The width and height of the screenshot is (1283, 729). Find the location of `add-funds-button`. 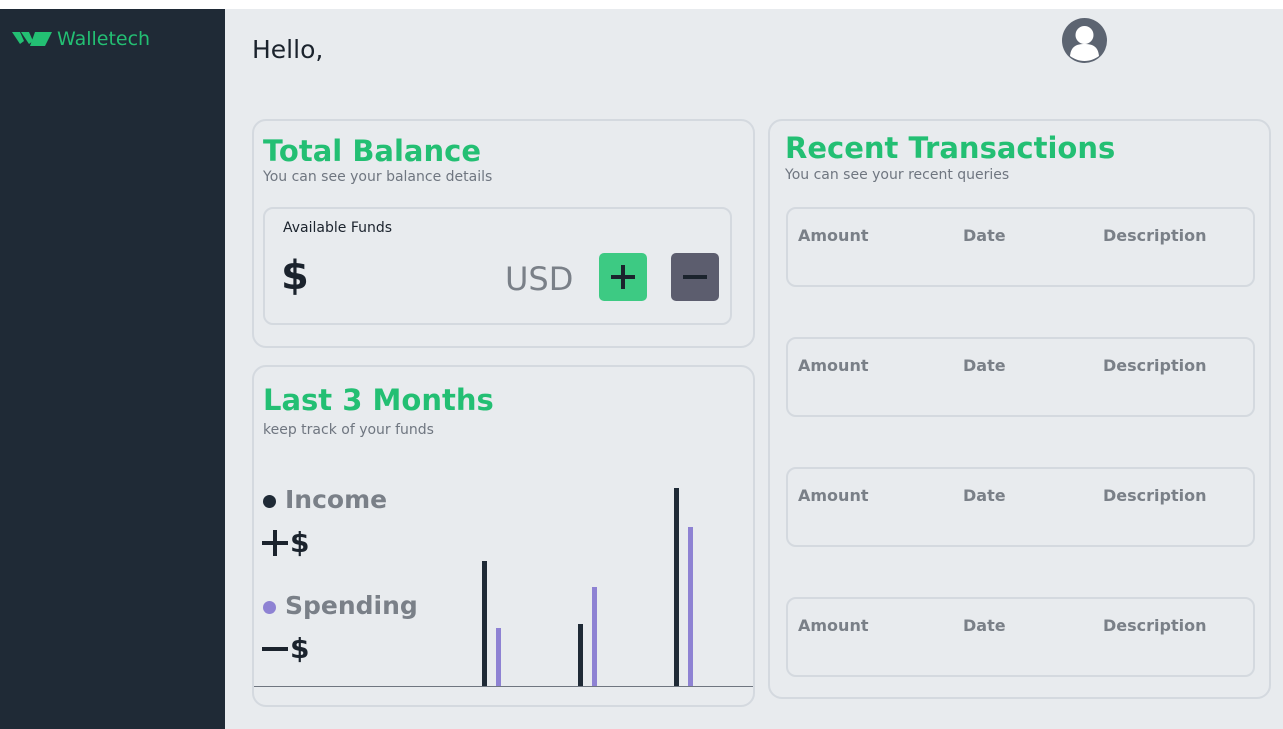

add-funds-button is located at coordinates (623, 277).